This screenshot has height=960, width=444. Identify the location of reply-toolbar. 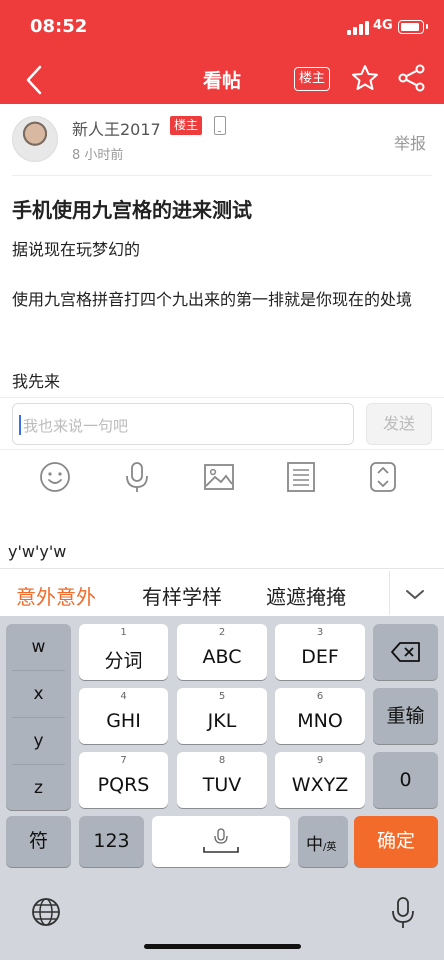
(222, 477).